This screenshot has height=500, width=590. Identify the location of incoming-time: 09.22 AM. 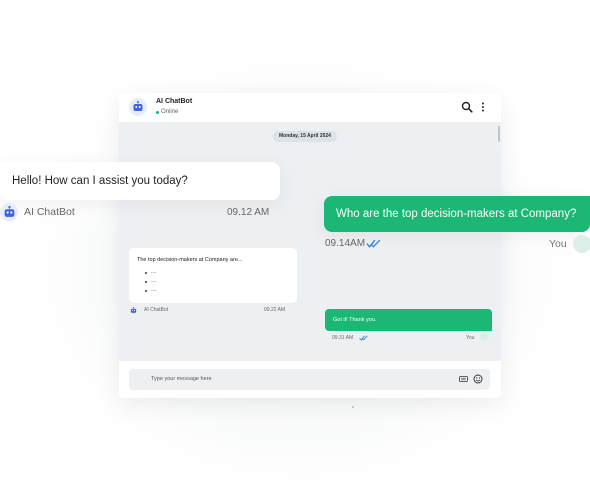
(275, 310).